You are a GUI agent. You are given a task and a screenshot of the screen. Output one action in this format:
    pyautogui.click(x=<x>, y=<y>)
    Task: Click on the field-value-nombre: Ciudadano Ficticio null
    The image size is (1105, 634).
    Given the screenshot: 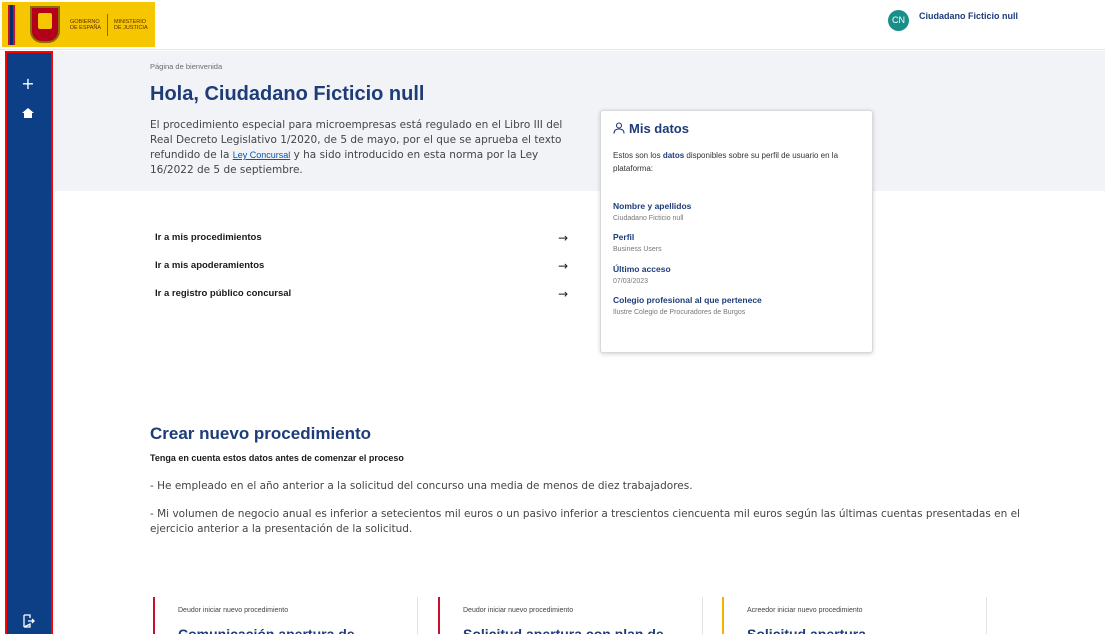 What is the action you would take?
    pyautogui.click(x=648, y=218)
    